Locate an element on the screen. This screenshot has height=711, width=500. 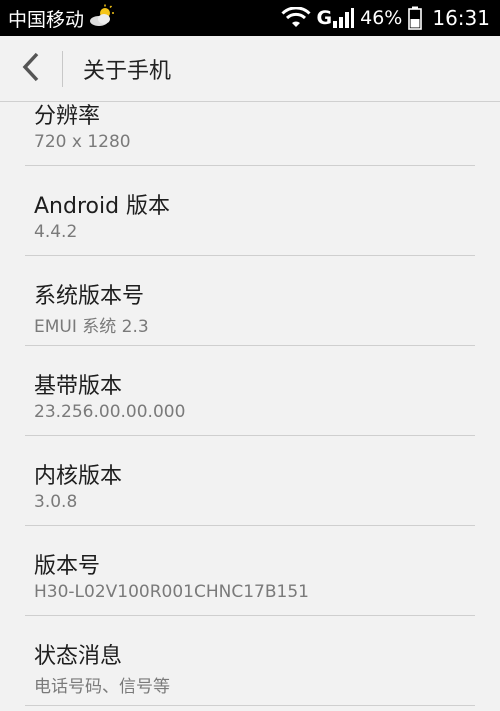
item-title: 版本号 is located at coordinates (67, 566).